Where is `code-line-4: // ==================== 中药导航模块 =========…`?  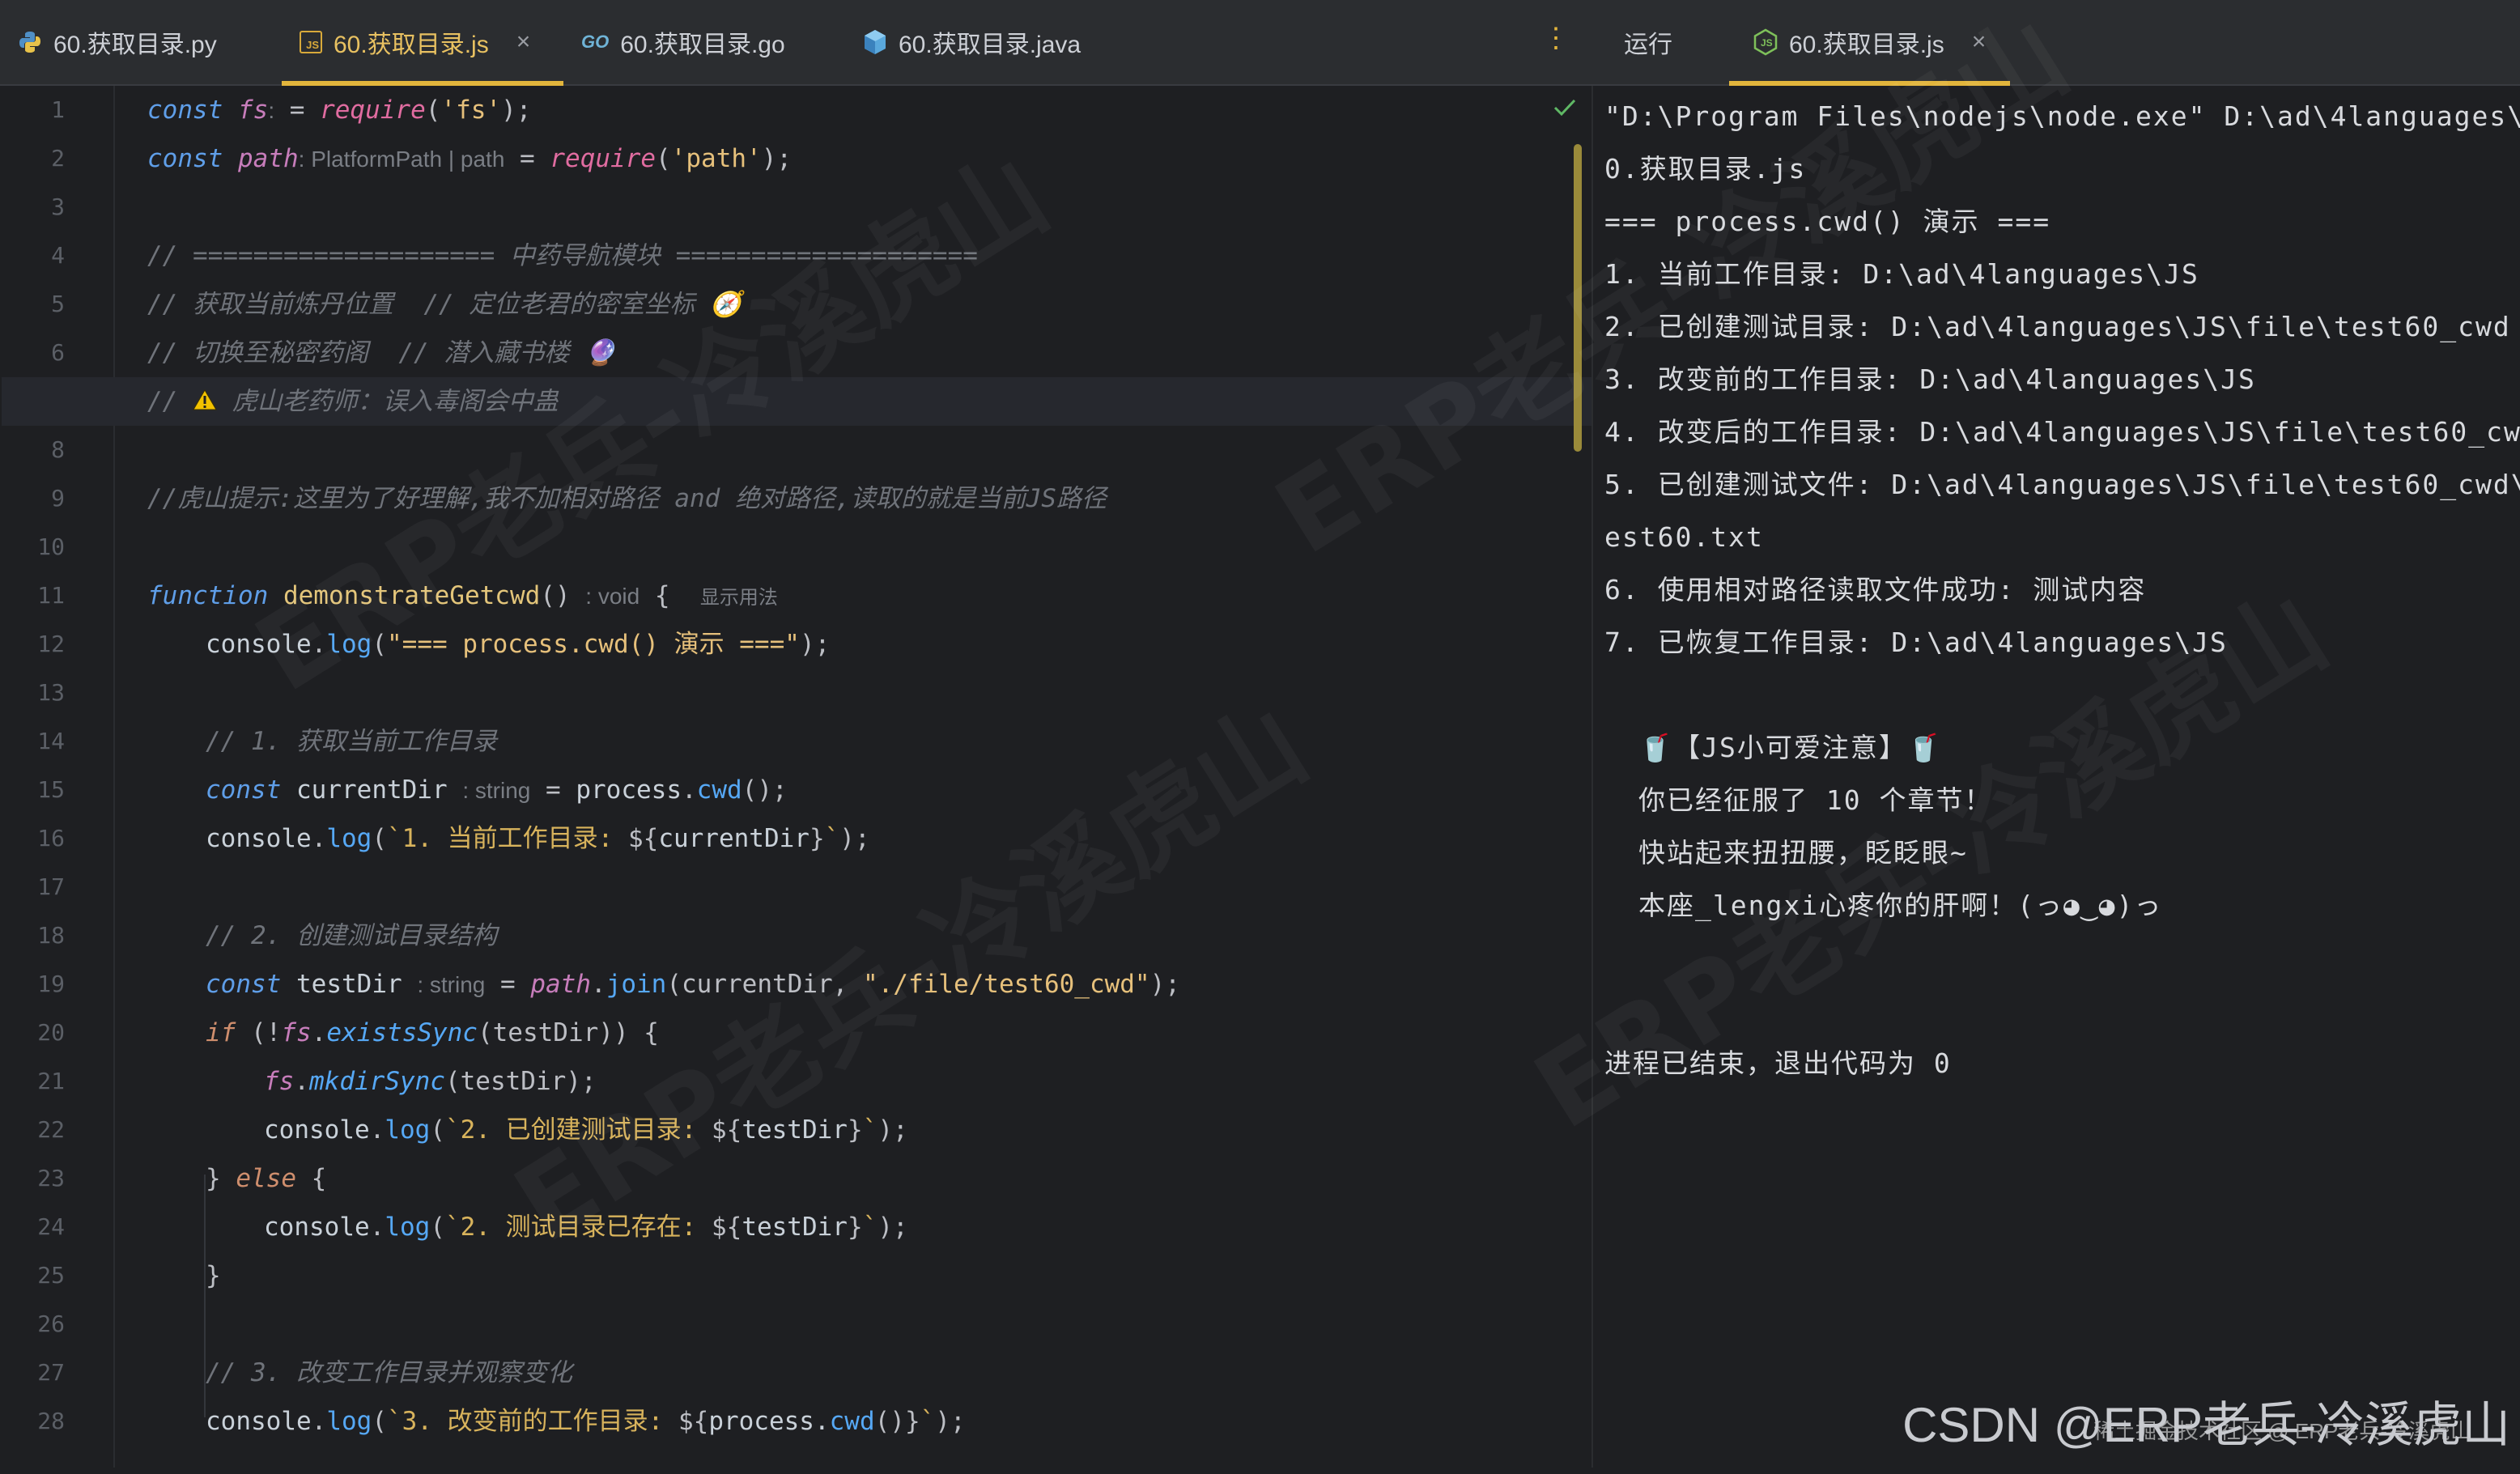 code-line-4: // ==================== 中药导航模块 =========… is located at coordinates (562, 256).